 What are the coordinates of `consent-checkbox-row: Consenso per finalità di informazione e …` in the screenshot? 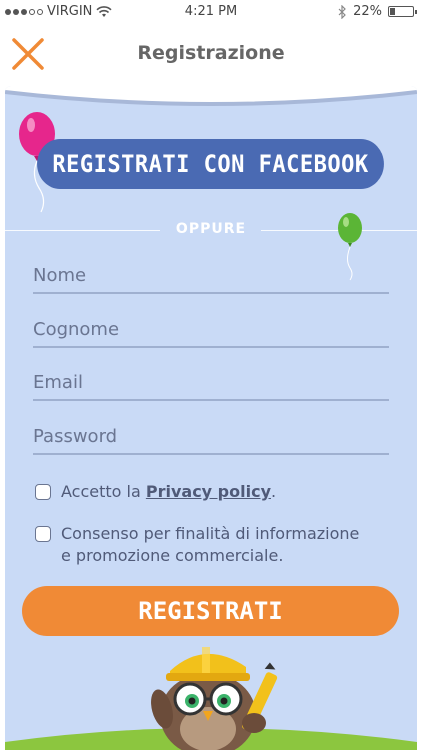 It's located at (197, 545).